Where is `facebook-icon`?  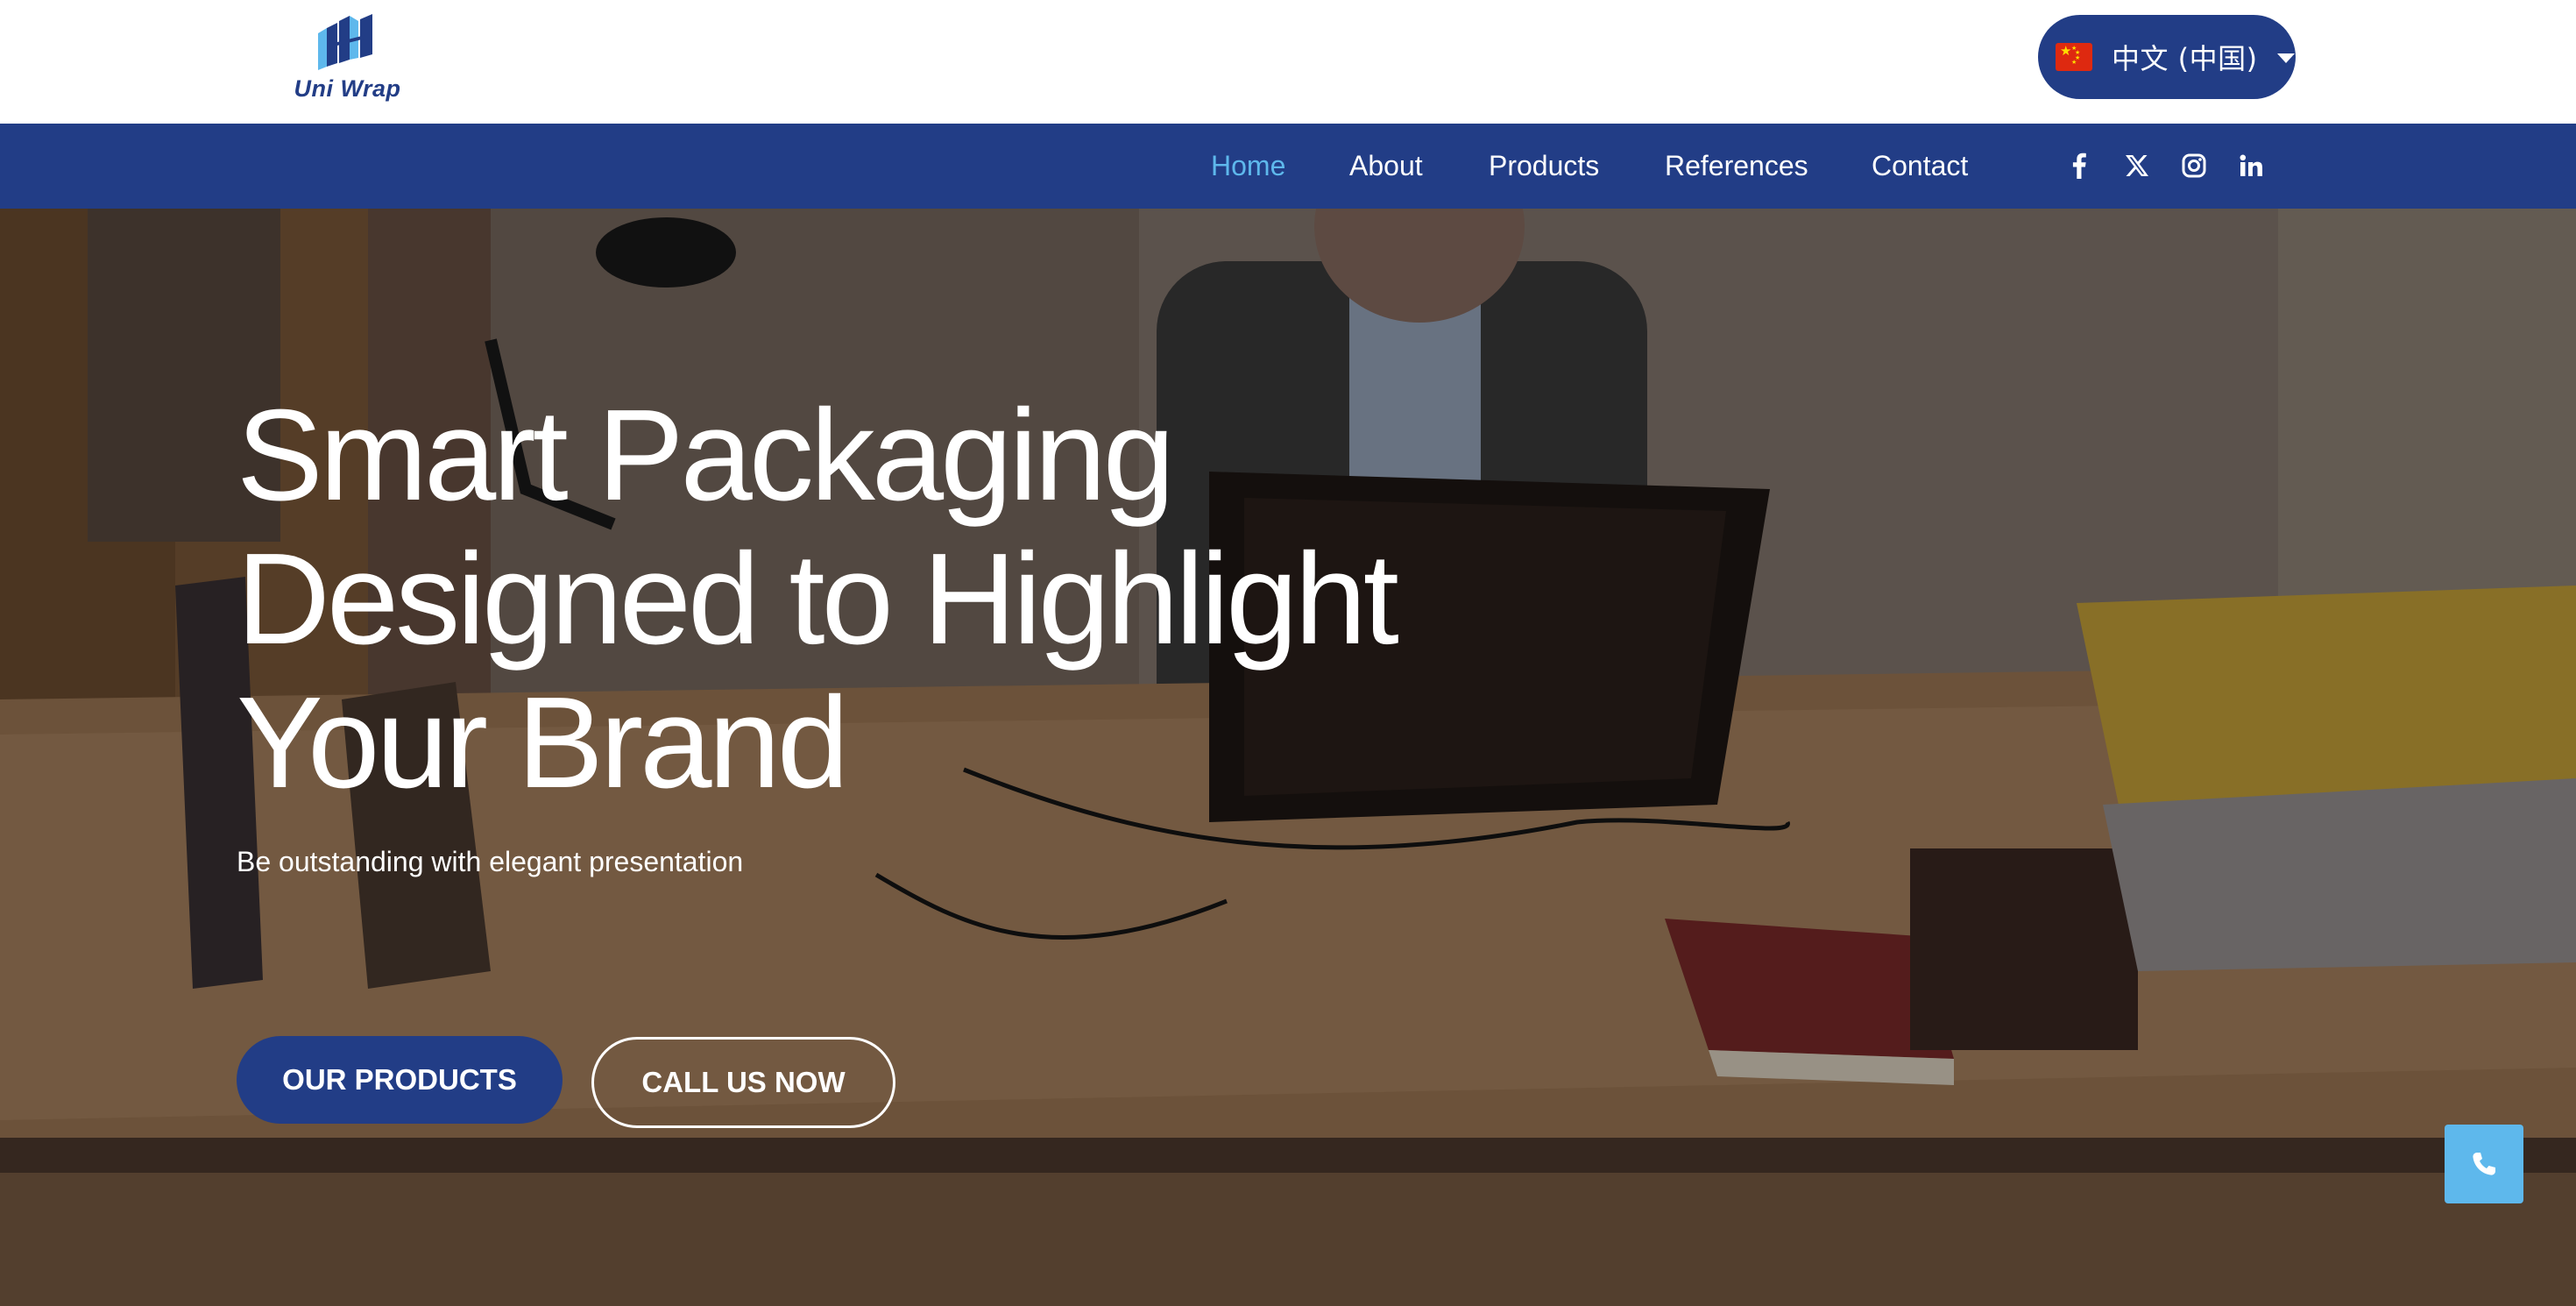
facebook-icon is located at coordinates (2079, 165).